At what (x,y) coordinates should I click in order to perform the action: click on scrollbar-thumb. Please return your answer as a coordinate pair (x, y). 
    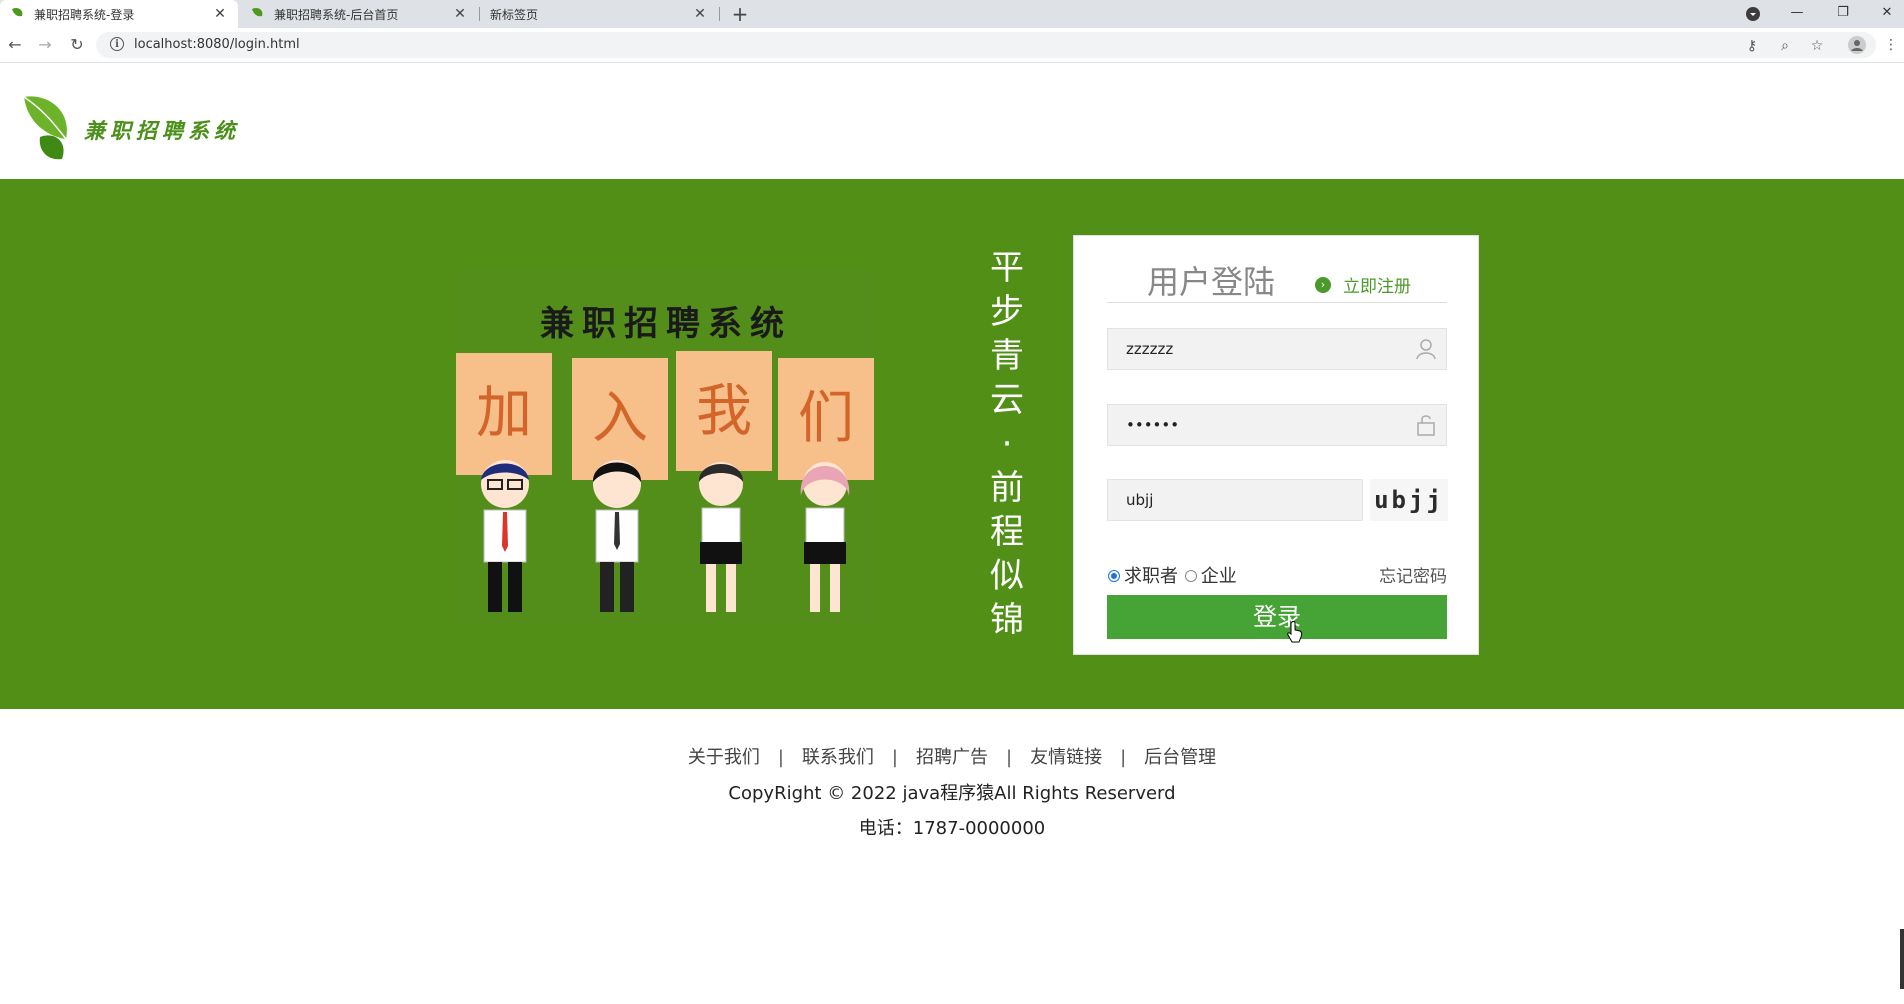
    Looking at the image, I should click on (1902, 959).